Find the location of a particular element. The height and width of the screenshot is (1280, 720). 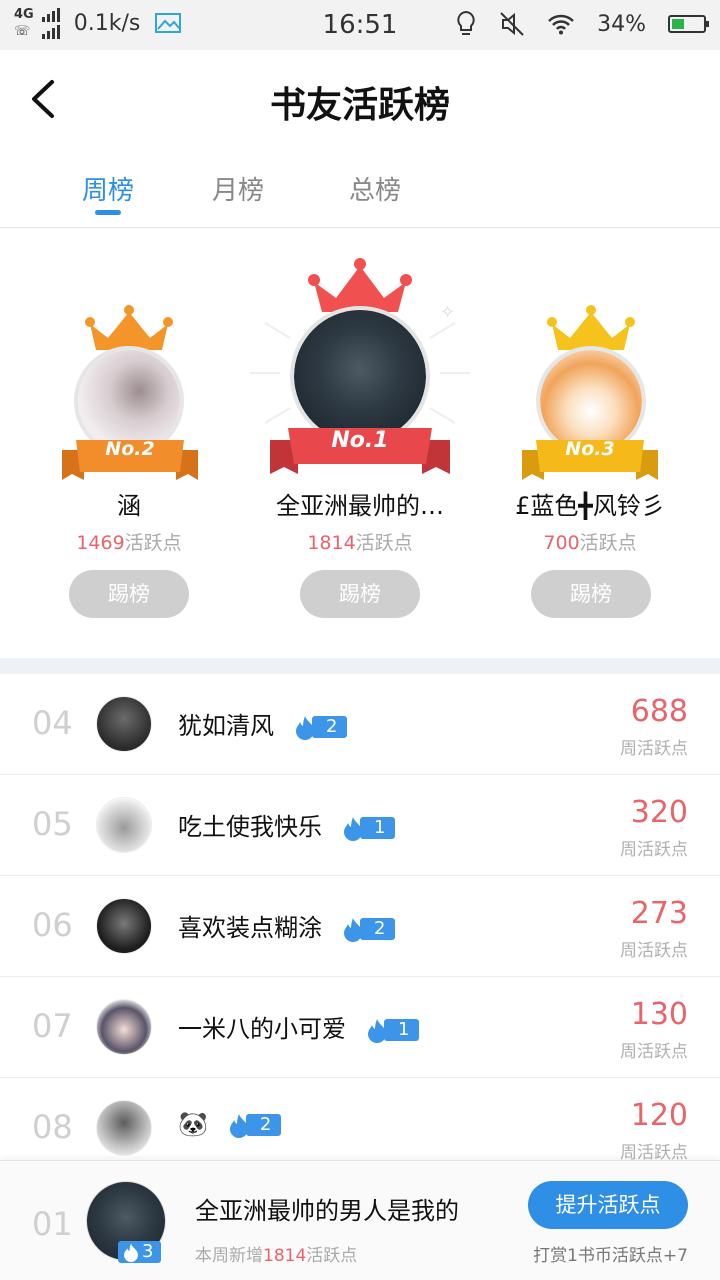

tab-monthly: 月榜 is located at coordinates (238, 188).